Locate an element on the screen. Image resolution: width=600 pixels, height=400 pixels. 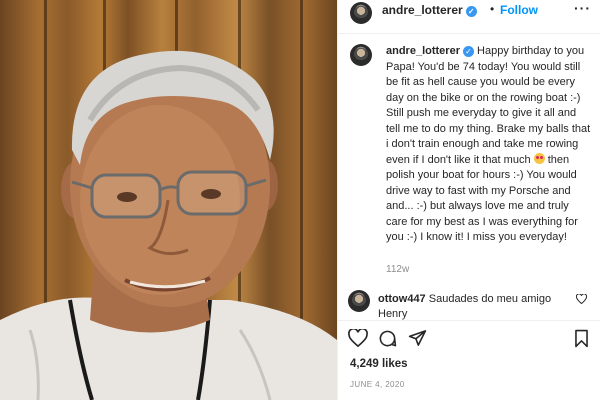
action-bar is located at coordinates (469, 338).